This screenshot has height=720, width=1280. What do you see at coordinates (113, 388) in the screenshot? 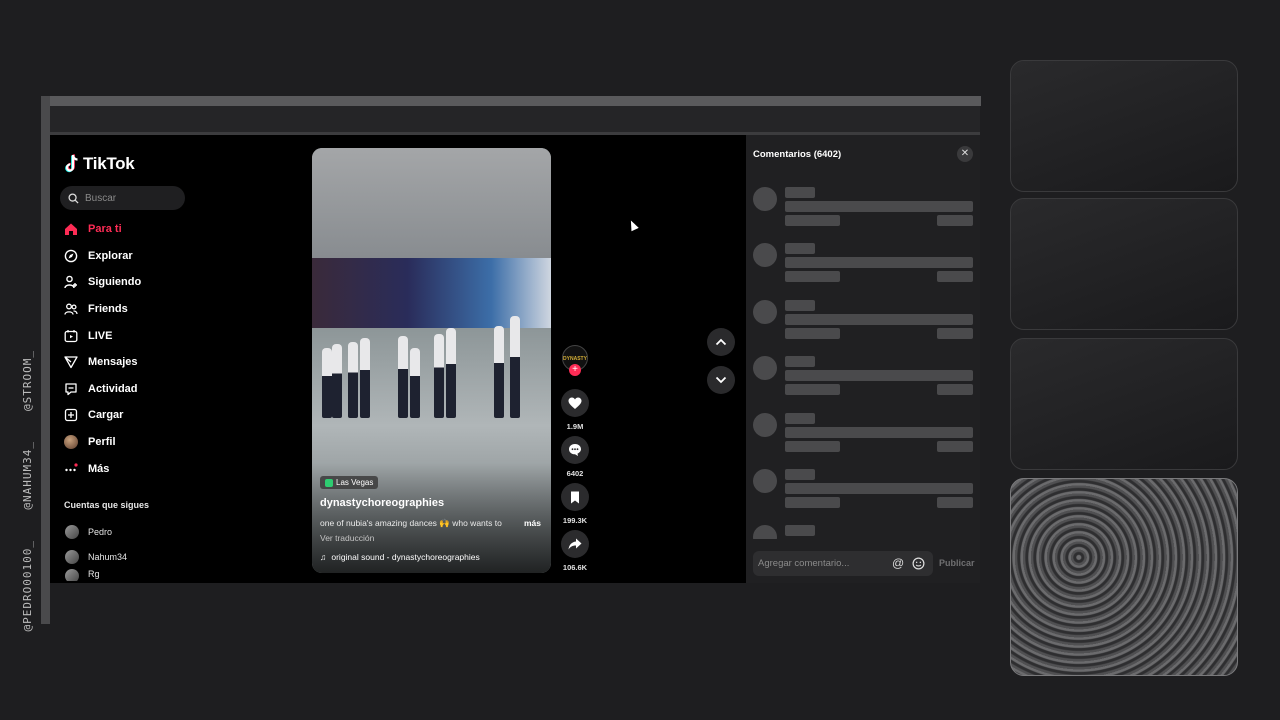
I see `nav-label: Actividad` at bounding box center [113, 388].